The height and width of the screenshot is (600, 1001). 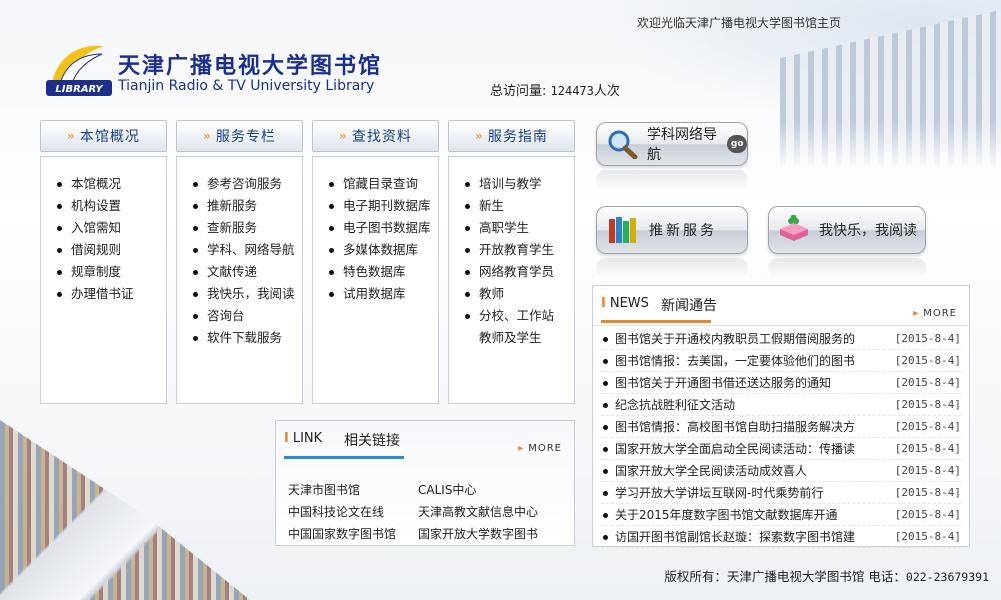 What do you see at coordinates (518, 91) in the screenshot?
I see `visit-counter-label: 总访问量:` at bounding box center [518, 91].